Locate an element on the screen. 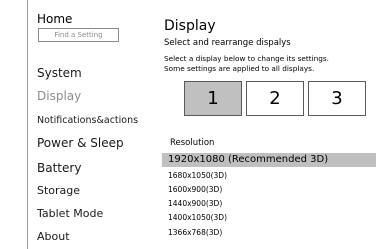 This screenshot has width=376, height=249. sidebar-item-system: System is located at coordinates (59, 73).